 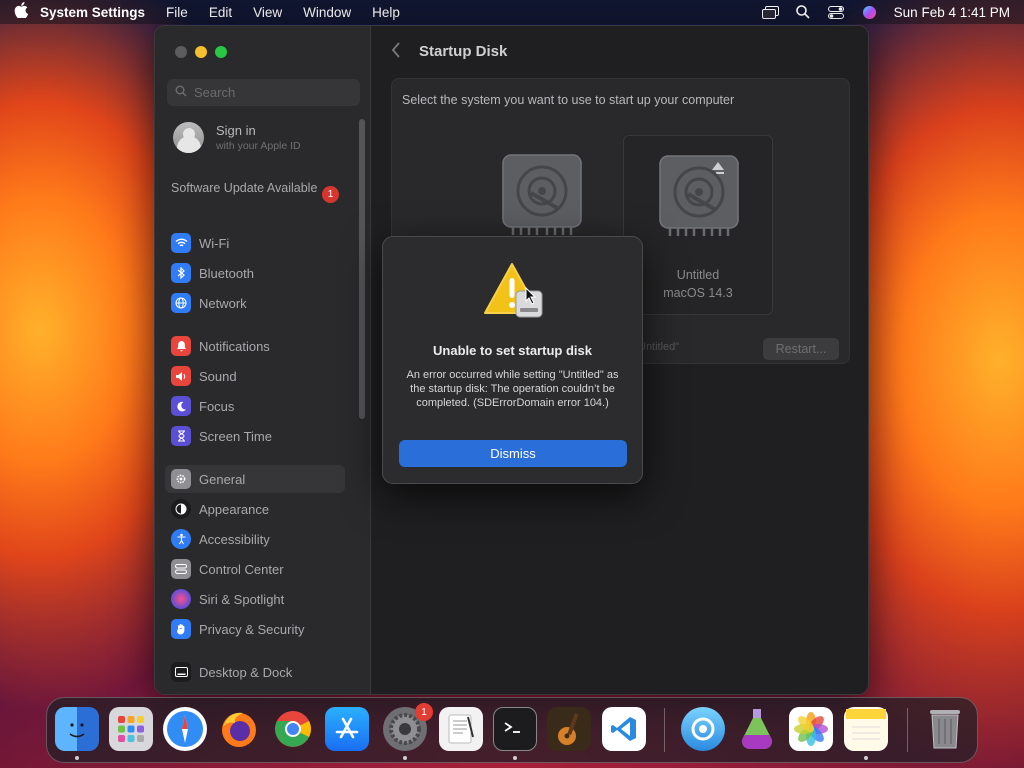 What do you see at coordinates (242, 599) in the screenshot?
I see `sidebar-item-label: Siri & Spotlight` at bounding box center [242, 599].